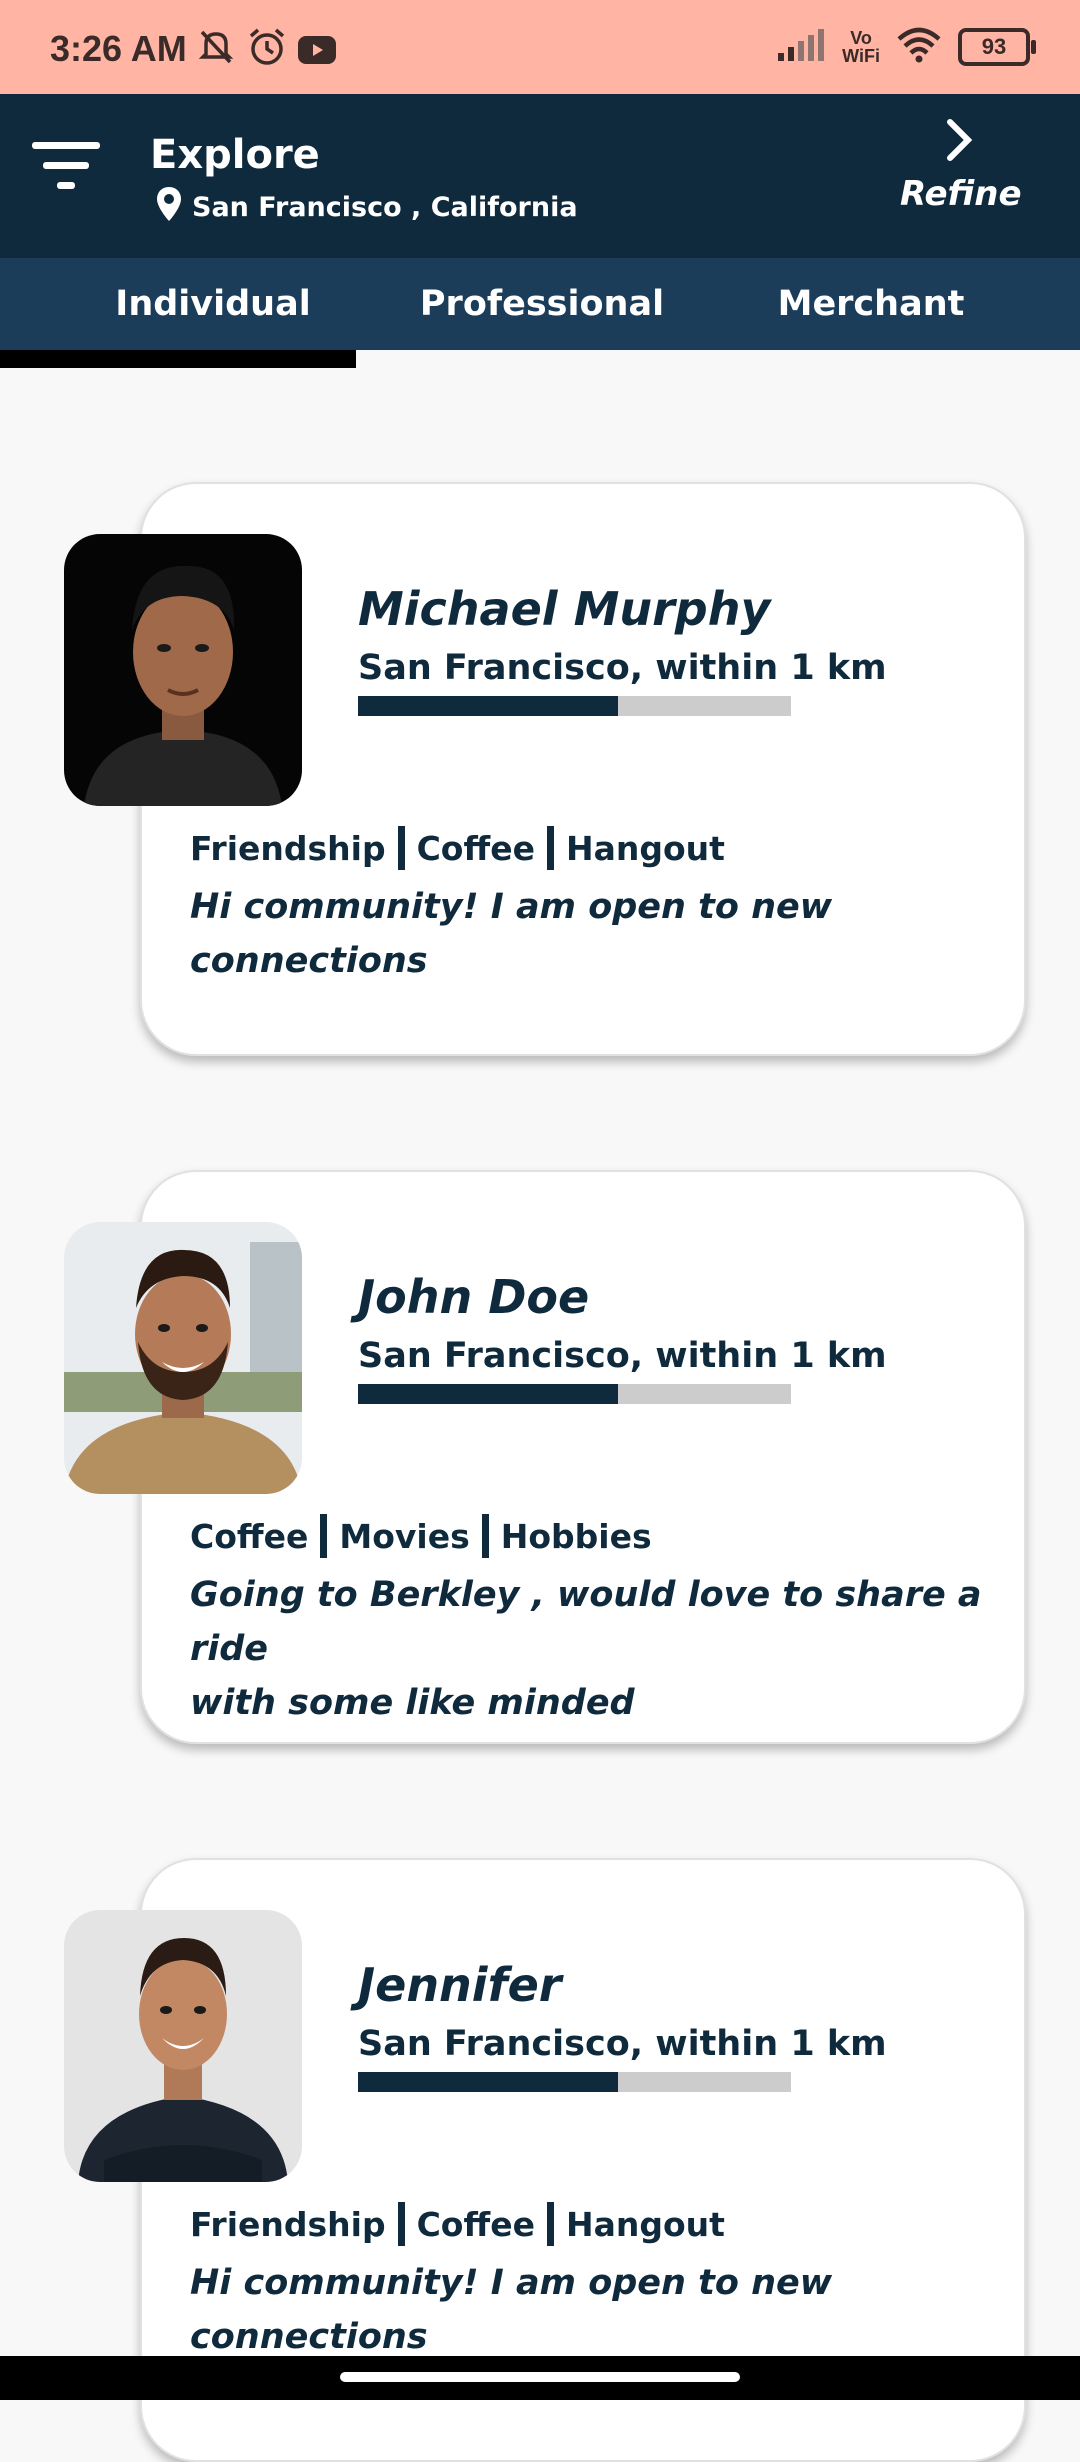 Image resolution: width=1080 pixels, height=2462 pixels. I want to click on chevron-right-icon, so click(960, 142).